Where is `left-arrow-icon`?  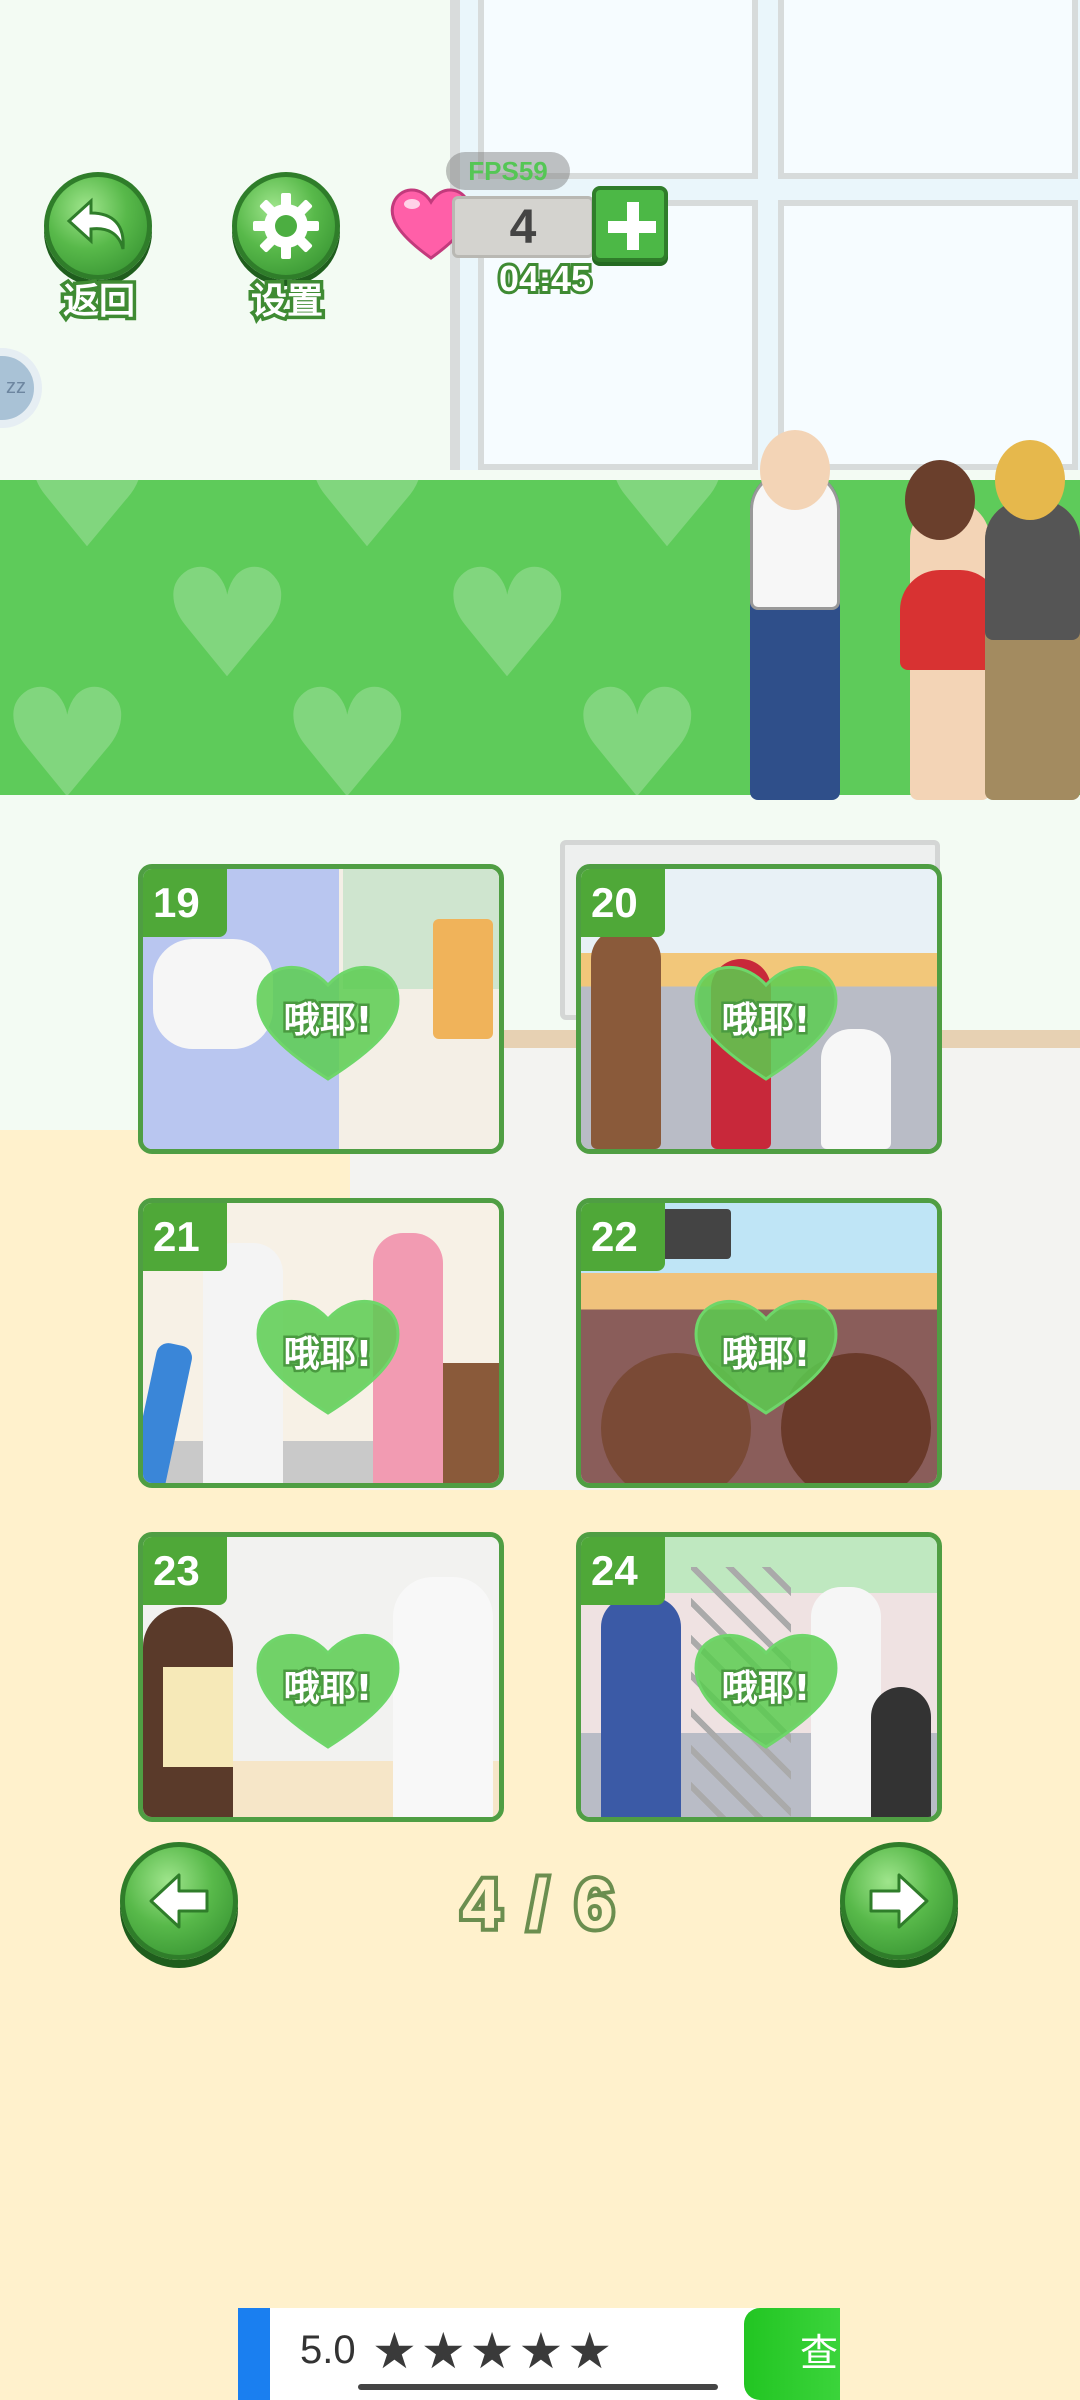
left-arrow-icon is located at coordinates (179, 1901).